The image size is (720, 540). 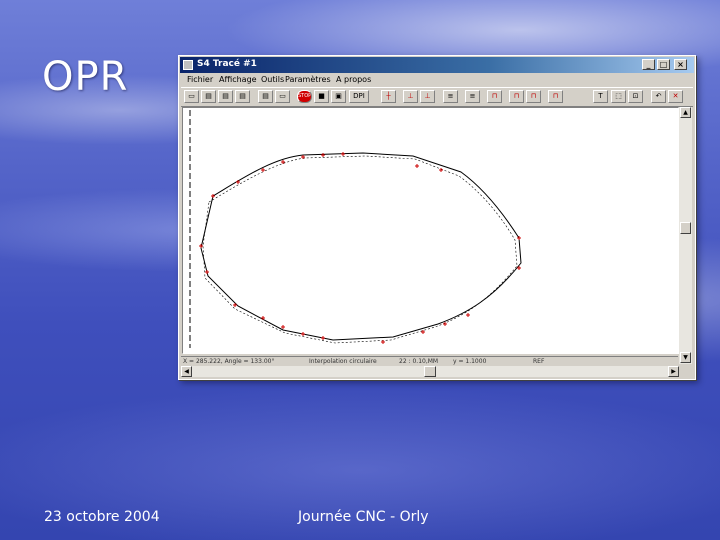 I want to click on menu-outils: Outils, so click(x=272, y=79).